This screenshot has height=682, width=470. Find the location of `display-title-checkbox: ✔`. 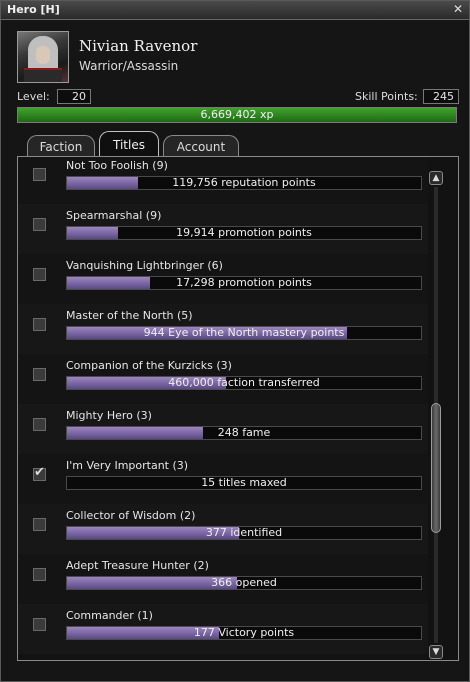

display-title-checkbox: ✔ is located at coordinates (39, 473).